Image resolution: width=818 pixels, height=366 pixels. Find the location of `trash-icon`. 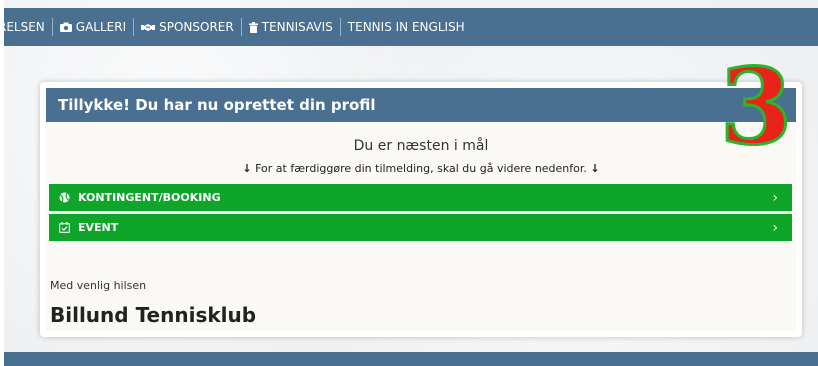

trash-icon is located at coordinates (253, 27).